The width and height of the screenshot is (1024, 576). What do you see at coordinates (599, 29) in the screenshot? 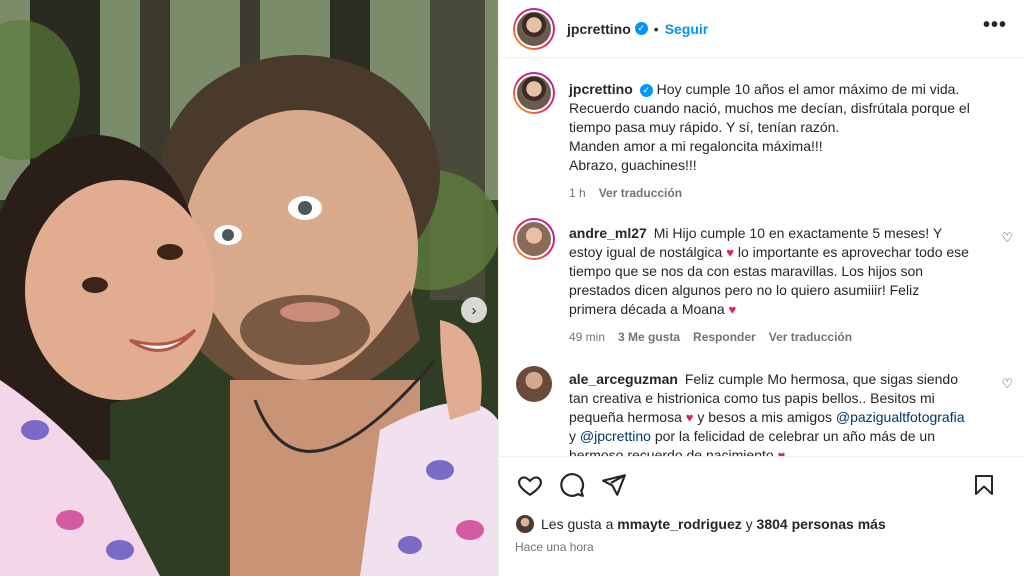
I see `post-username: jpcrettino` at bounding box center [599, 29].